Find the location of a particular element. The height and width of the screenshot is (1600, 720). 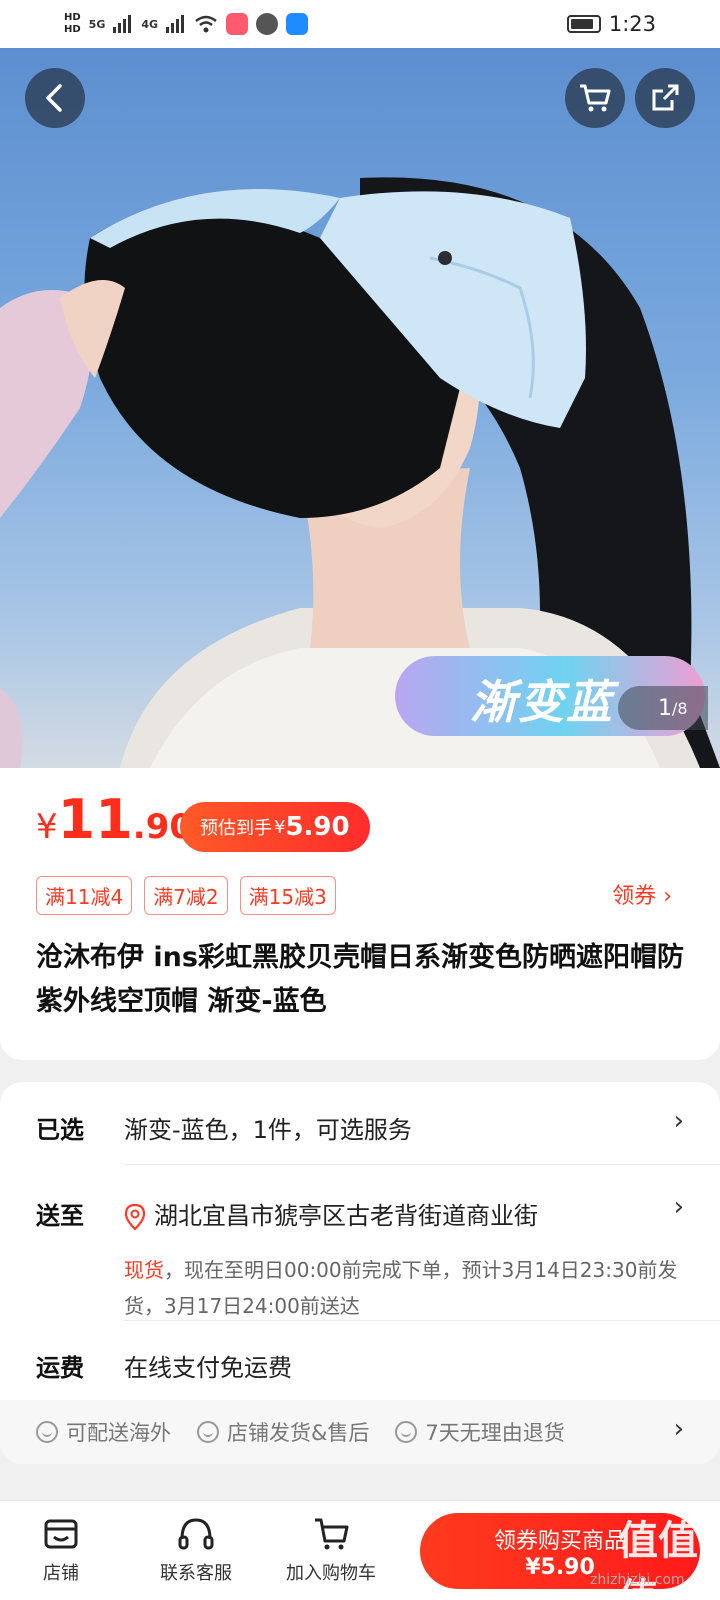

shop-label: 店铺 is located at coordinates (61, 1573).